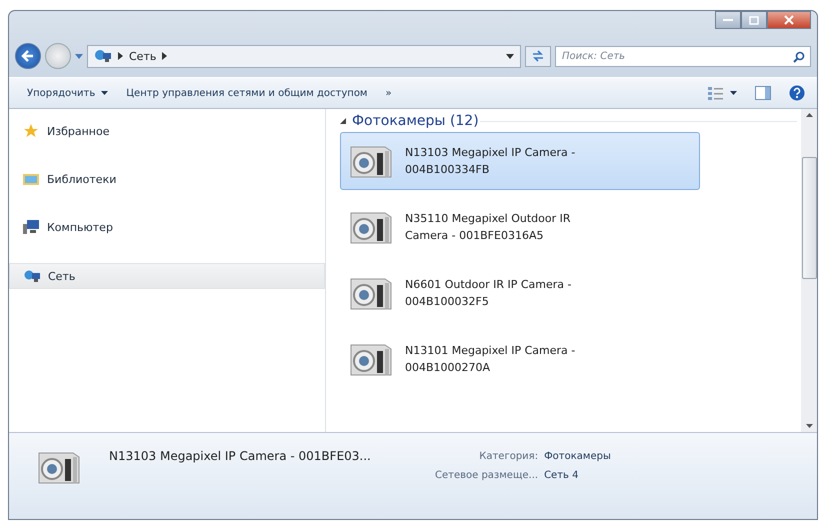 This screenshot has height=528, width=820. I want to click on camera-item: N13103 Megapixel IP Camera - 004B100334FB, so click(520, 161).